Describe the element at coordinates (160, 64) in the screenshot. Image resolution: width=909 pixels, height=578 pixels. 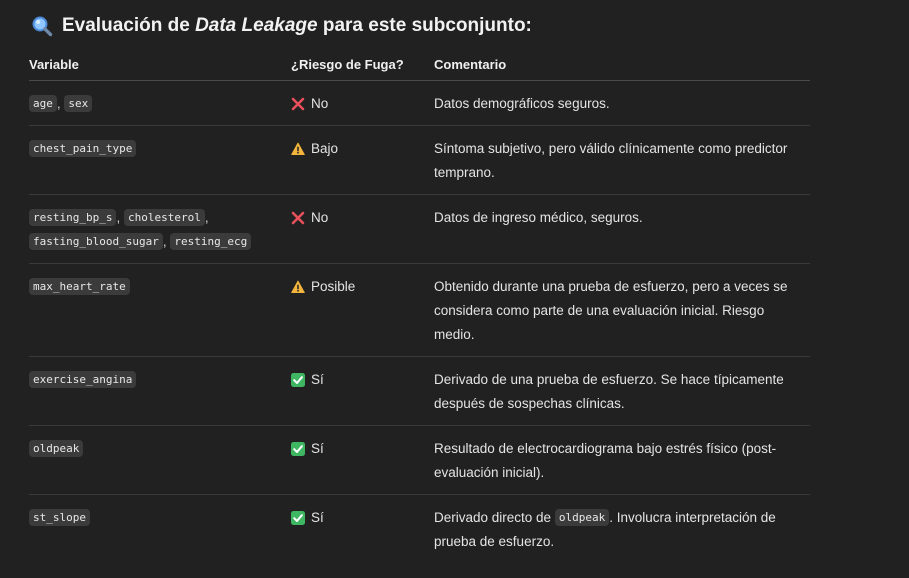
I see `column-header-variable: Variable` at that location.